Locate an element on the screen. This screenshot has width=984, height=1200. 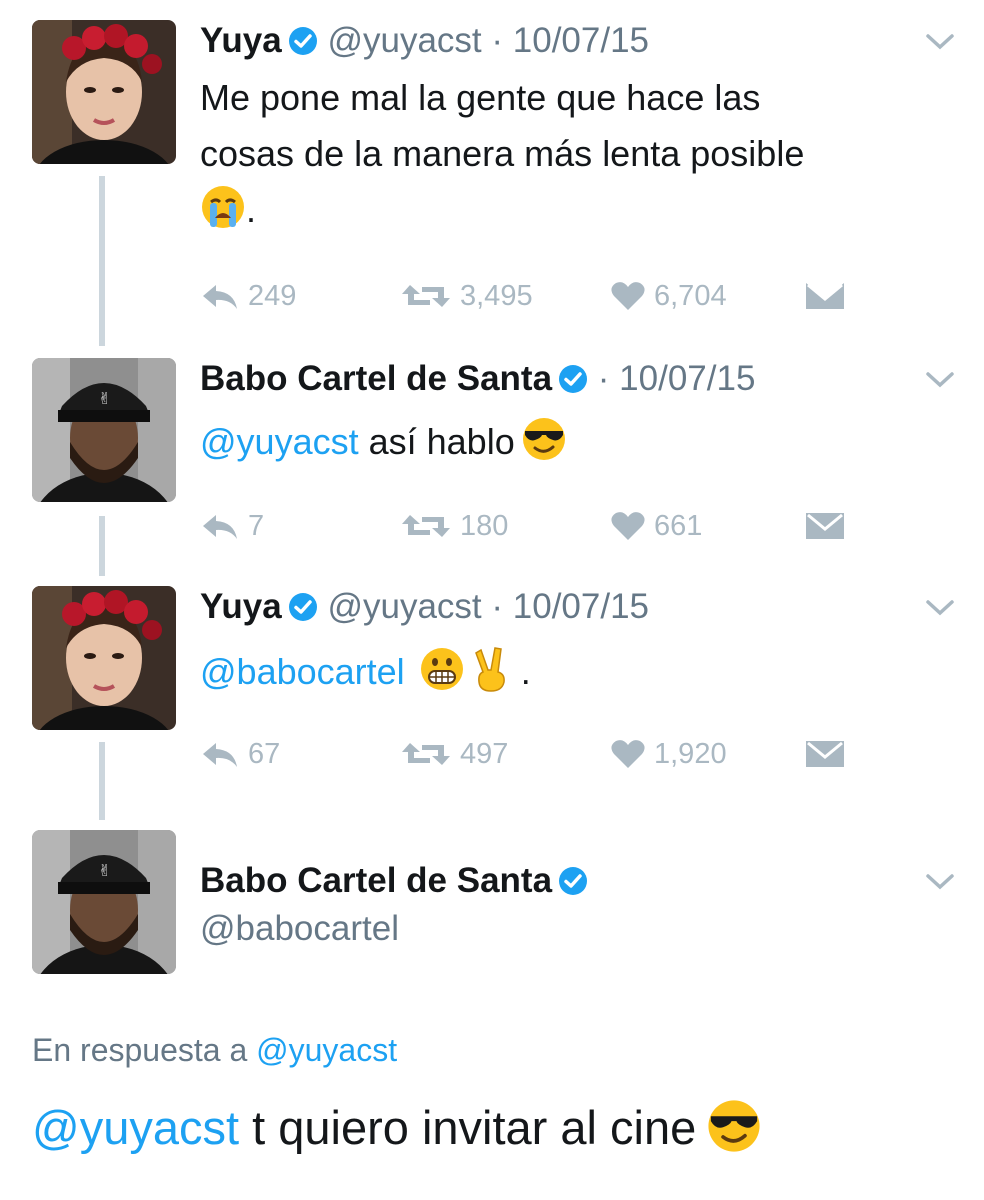
loudly-crying-face-icon is located at coordinates (223, 215).